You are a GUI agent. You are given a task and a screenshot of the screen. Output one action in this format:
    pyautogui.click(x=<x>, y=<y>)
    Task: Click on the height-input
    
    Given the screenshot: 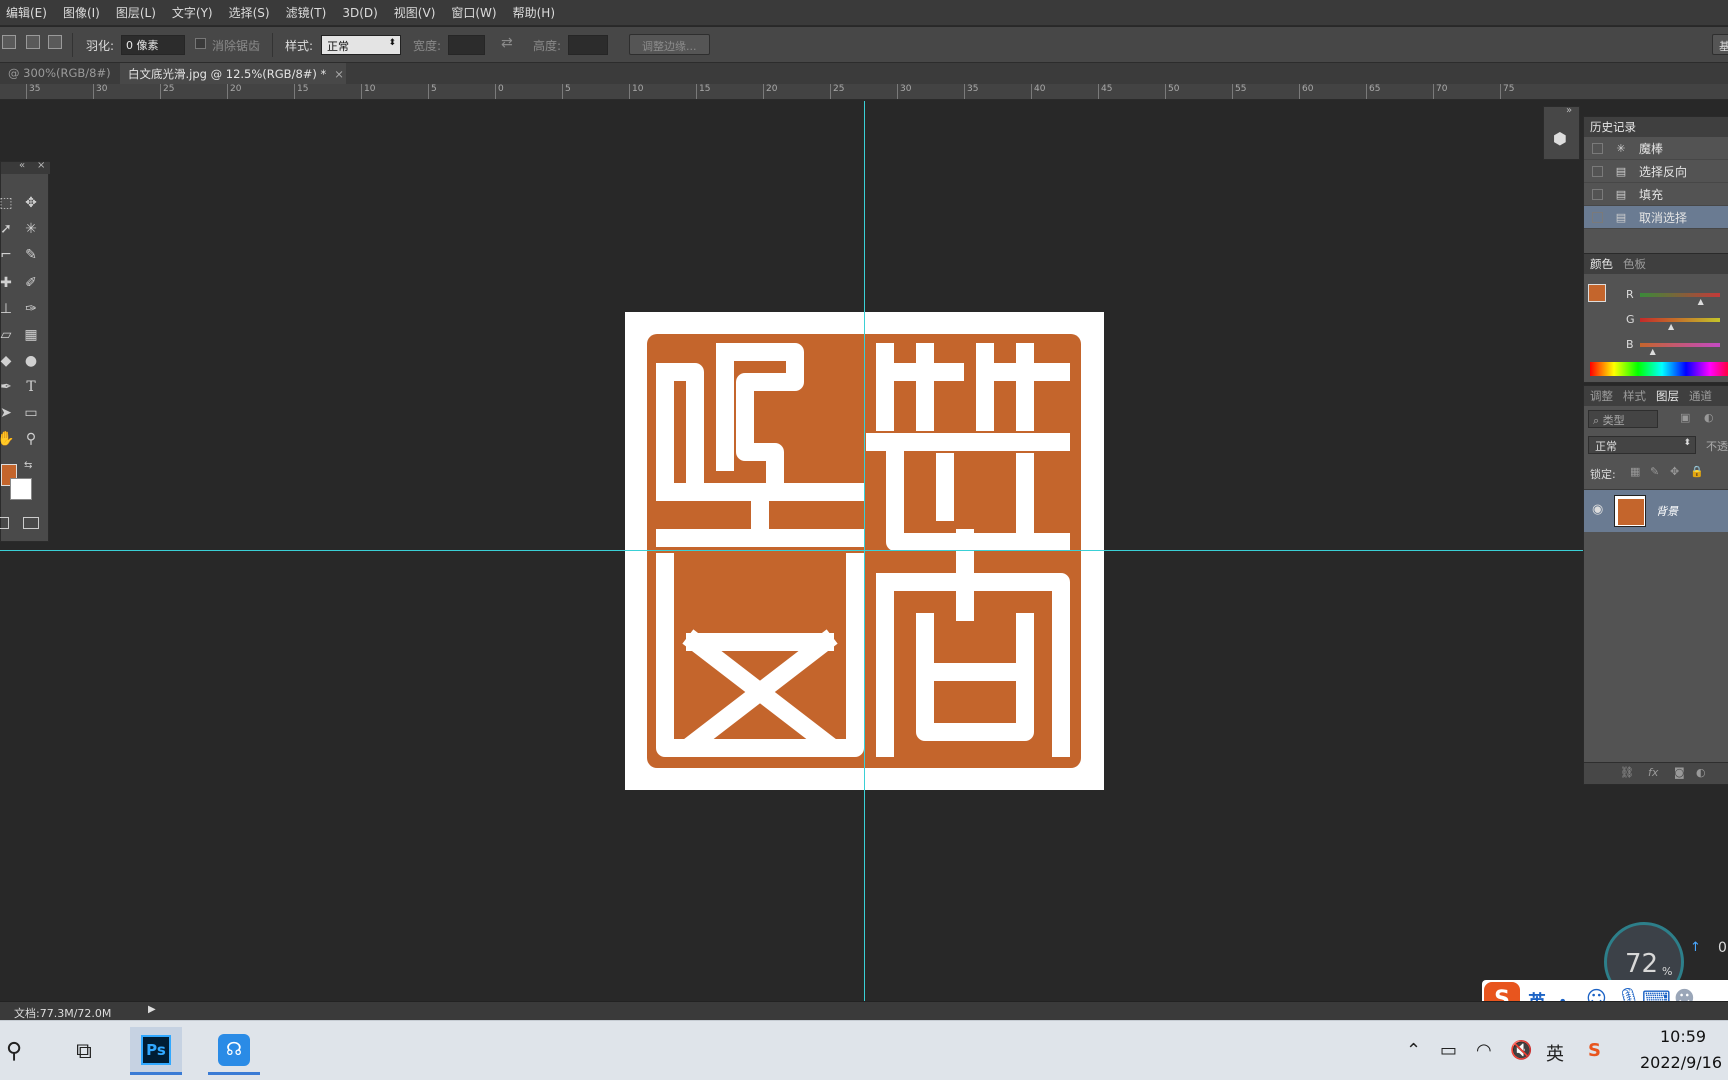 What is the action you would take?
    pyautogui.click(x=588, y=45)
    